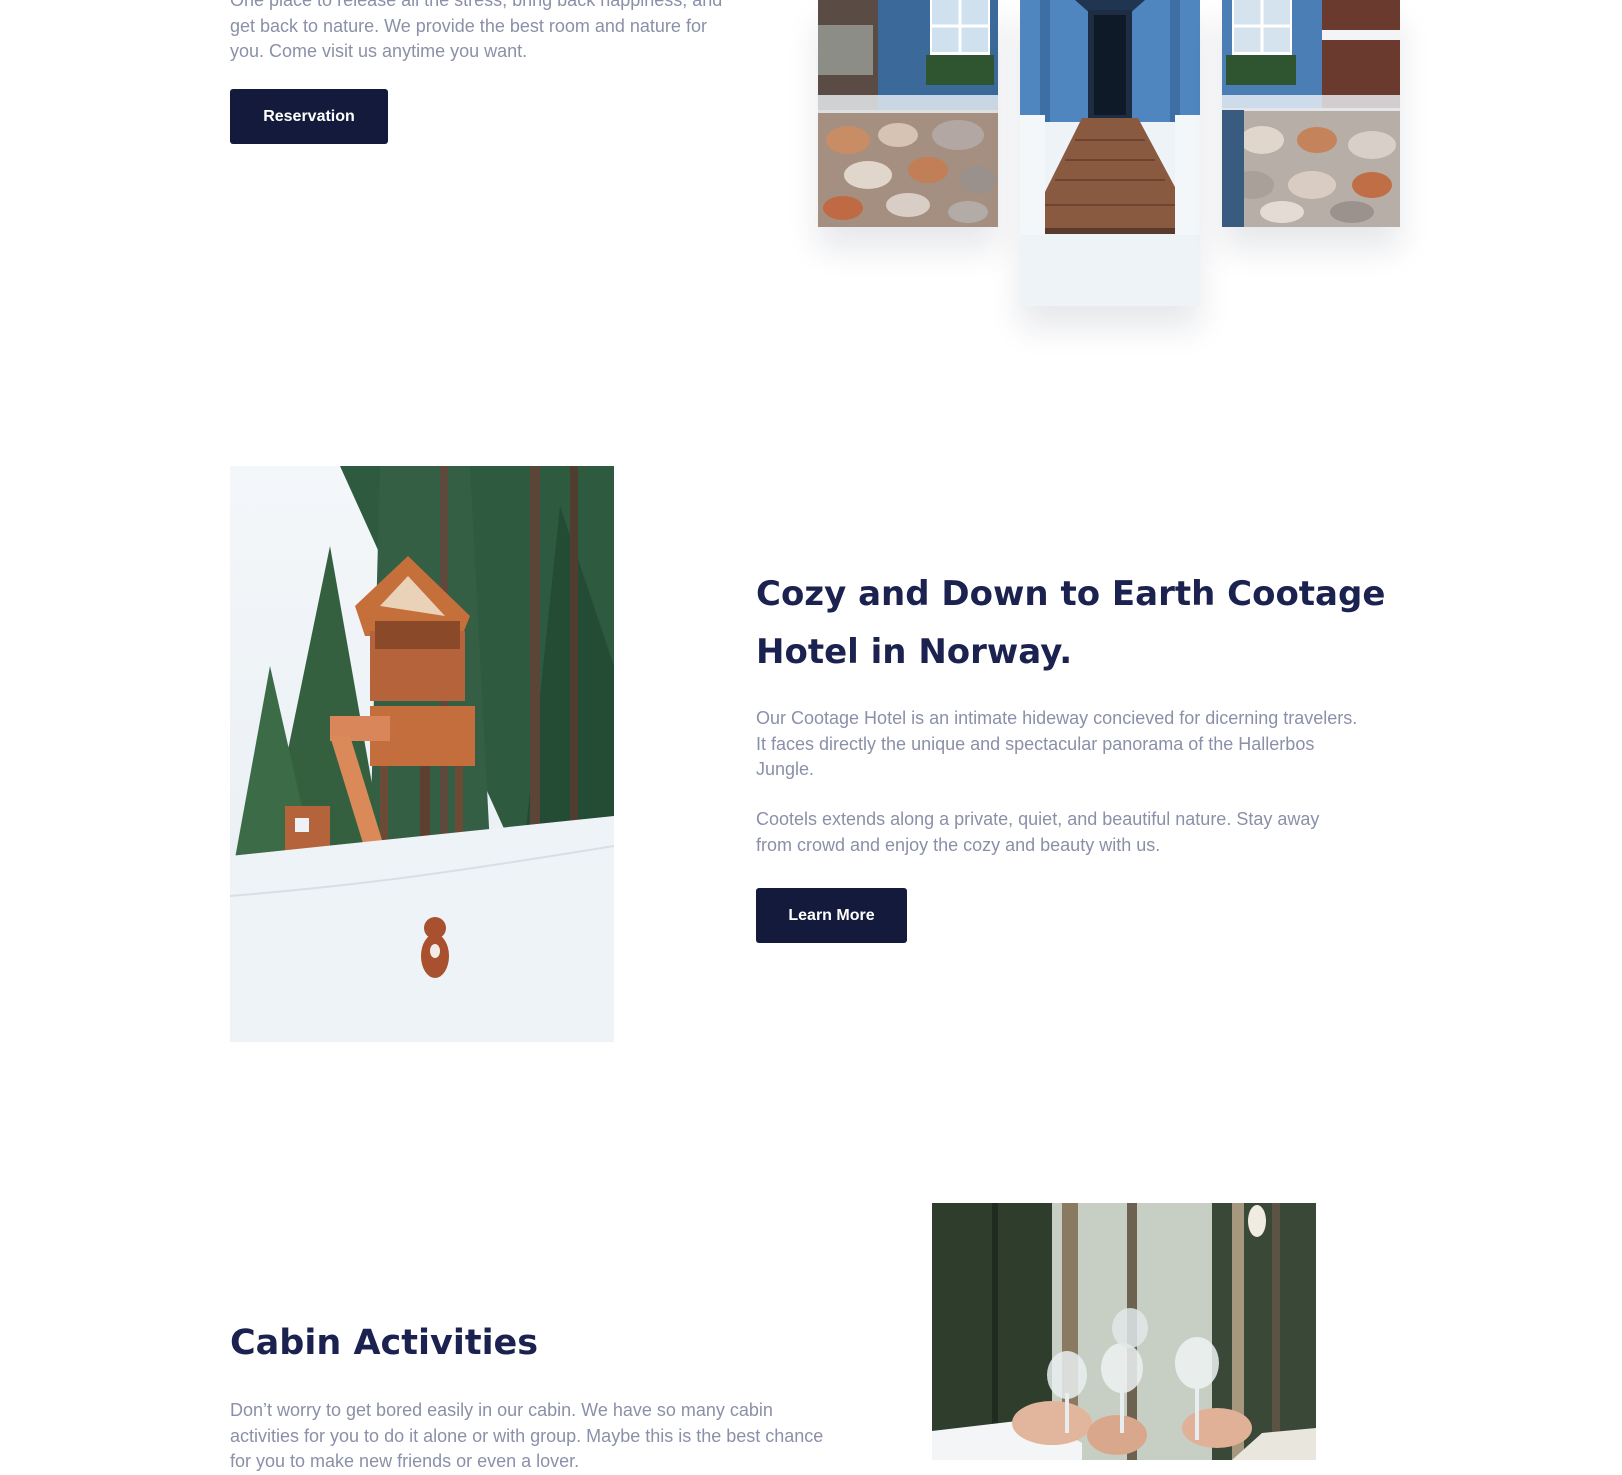  Describe the element at coordinates (384, 1343) in the screenshot. I see `activities-title: Cabin Activities` at that location.